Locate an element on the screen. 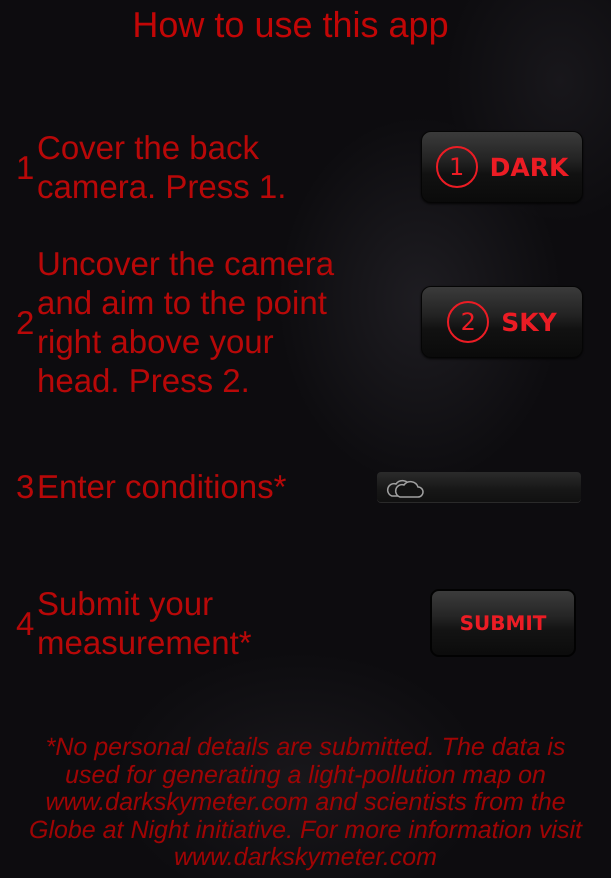 This screenshot has width=611, height=878. step-number: 3 is located at coordinates (25, 486).